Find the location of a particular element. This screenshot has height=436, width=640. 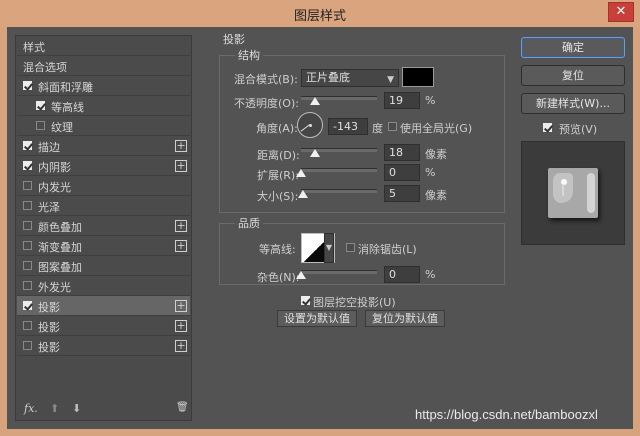

contour-row: 等高线 is located at coordinates (103, 106).